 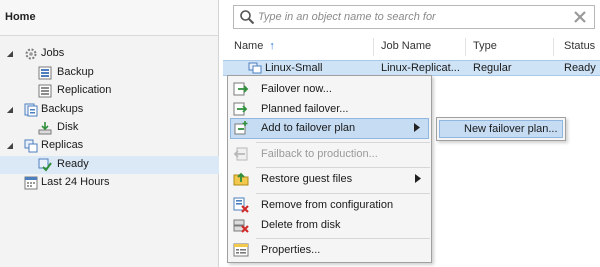 I want to click on nav-header: Home, so click(x=109, y=18).